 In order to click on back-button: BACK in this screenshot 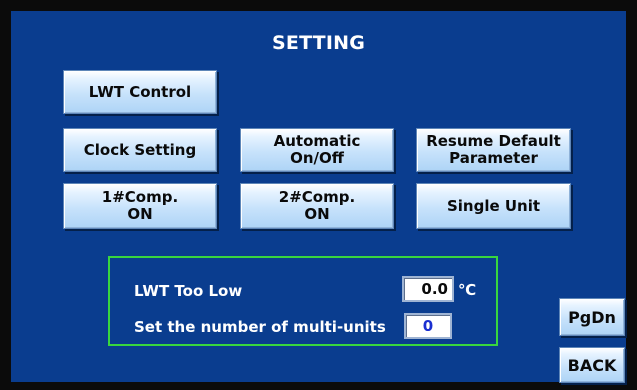, I will do `click(592, 365)`.